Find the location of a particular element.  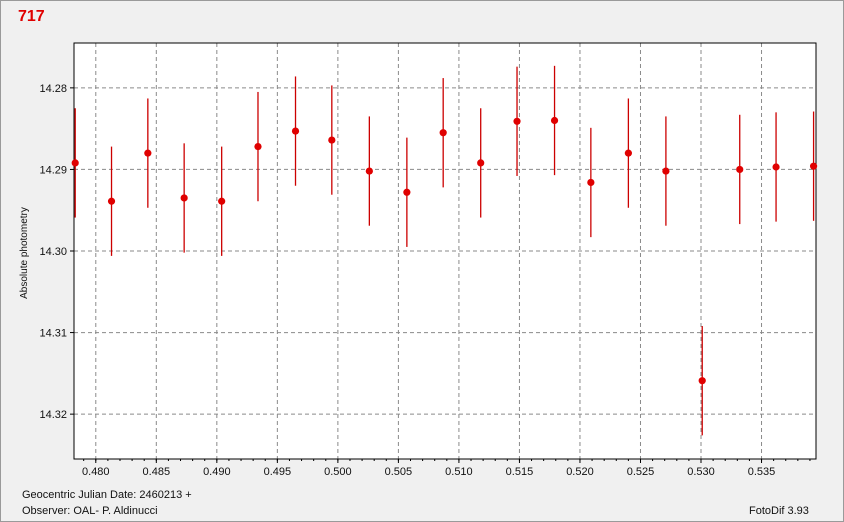

y-tick-label: 14.30 is located at coordinates (53, 252).